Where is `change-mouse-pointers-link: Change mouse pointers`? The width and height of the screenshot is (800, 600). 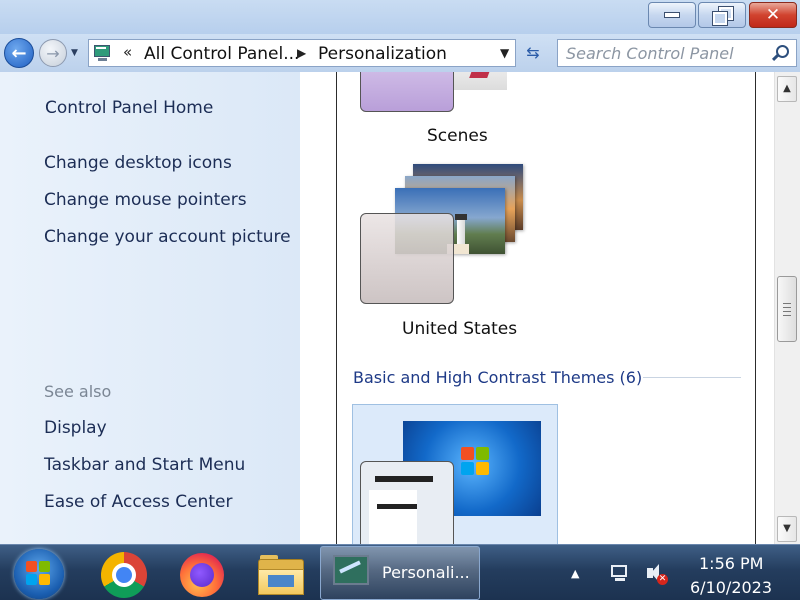
change-mouse-pointers-link: Change mouse pointers is located at coordinates (145, 200).